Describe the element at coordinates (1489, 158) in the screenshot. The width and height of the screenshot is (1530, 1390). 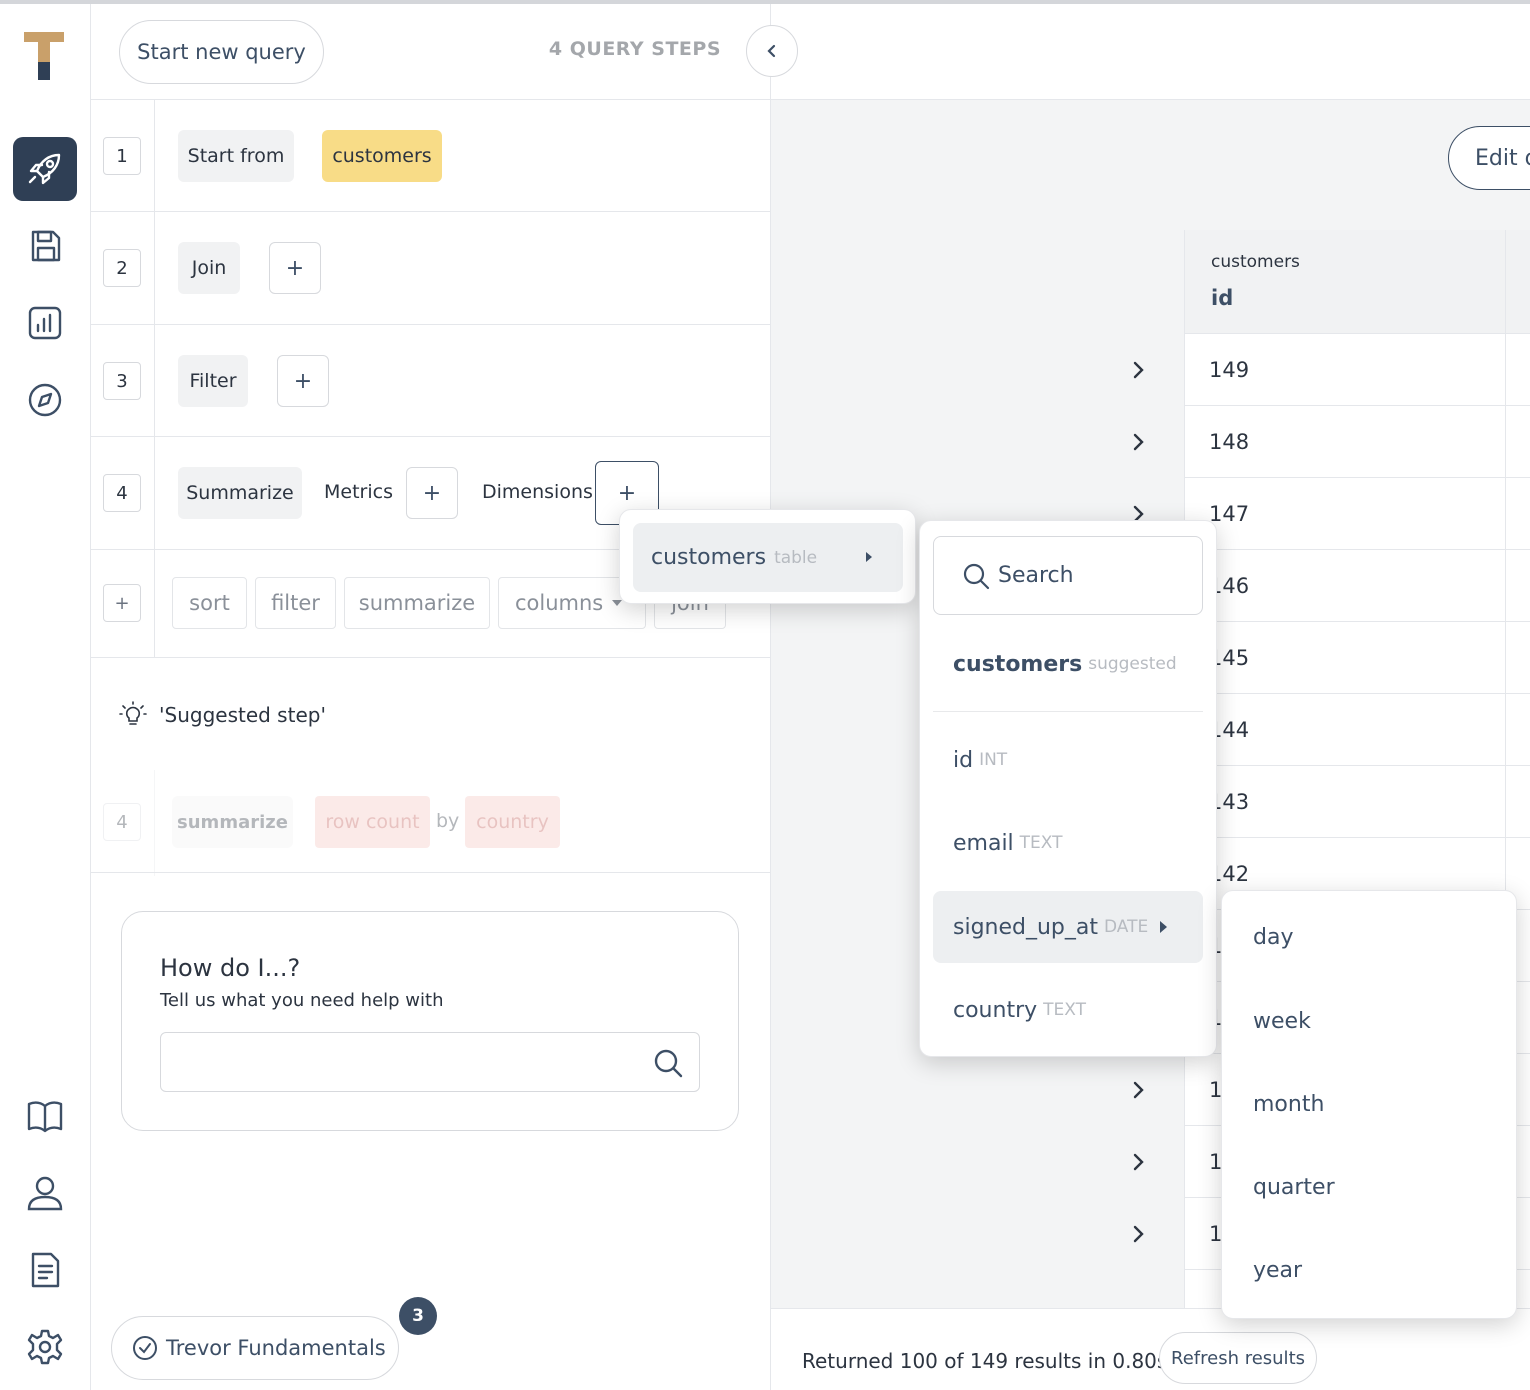
I see `edit-query-button: Edit q` at that location.